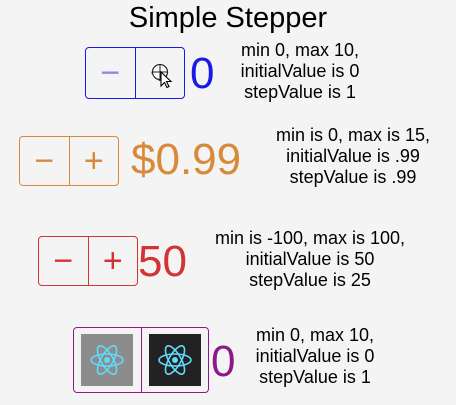  What do you see at coordinates (310, 238) in the screenshot?
I see `desc-line: min is -100, max is 100,` at bounding box center [310, 238].